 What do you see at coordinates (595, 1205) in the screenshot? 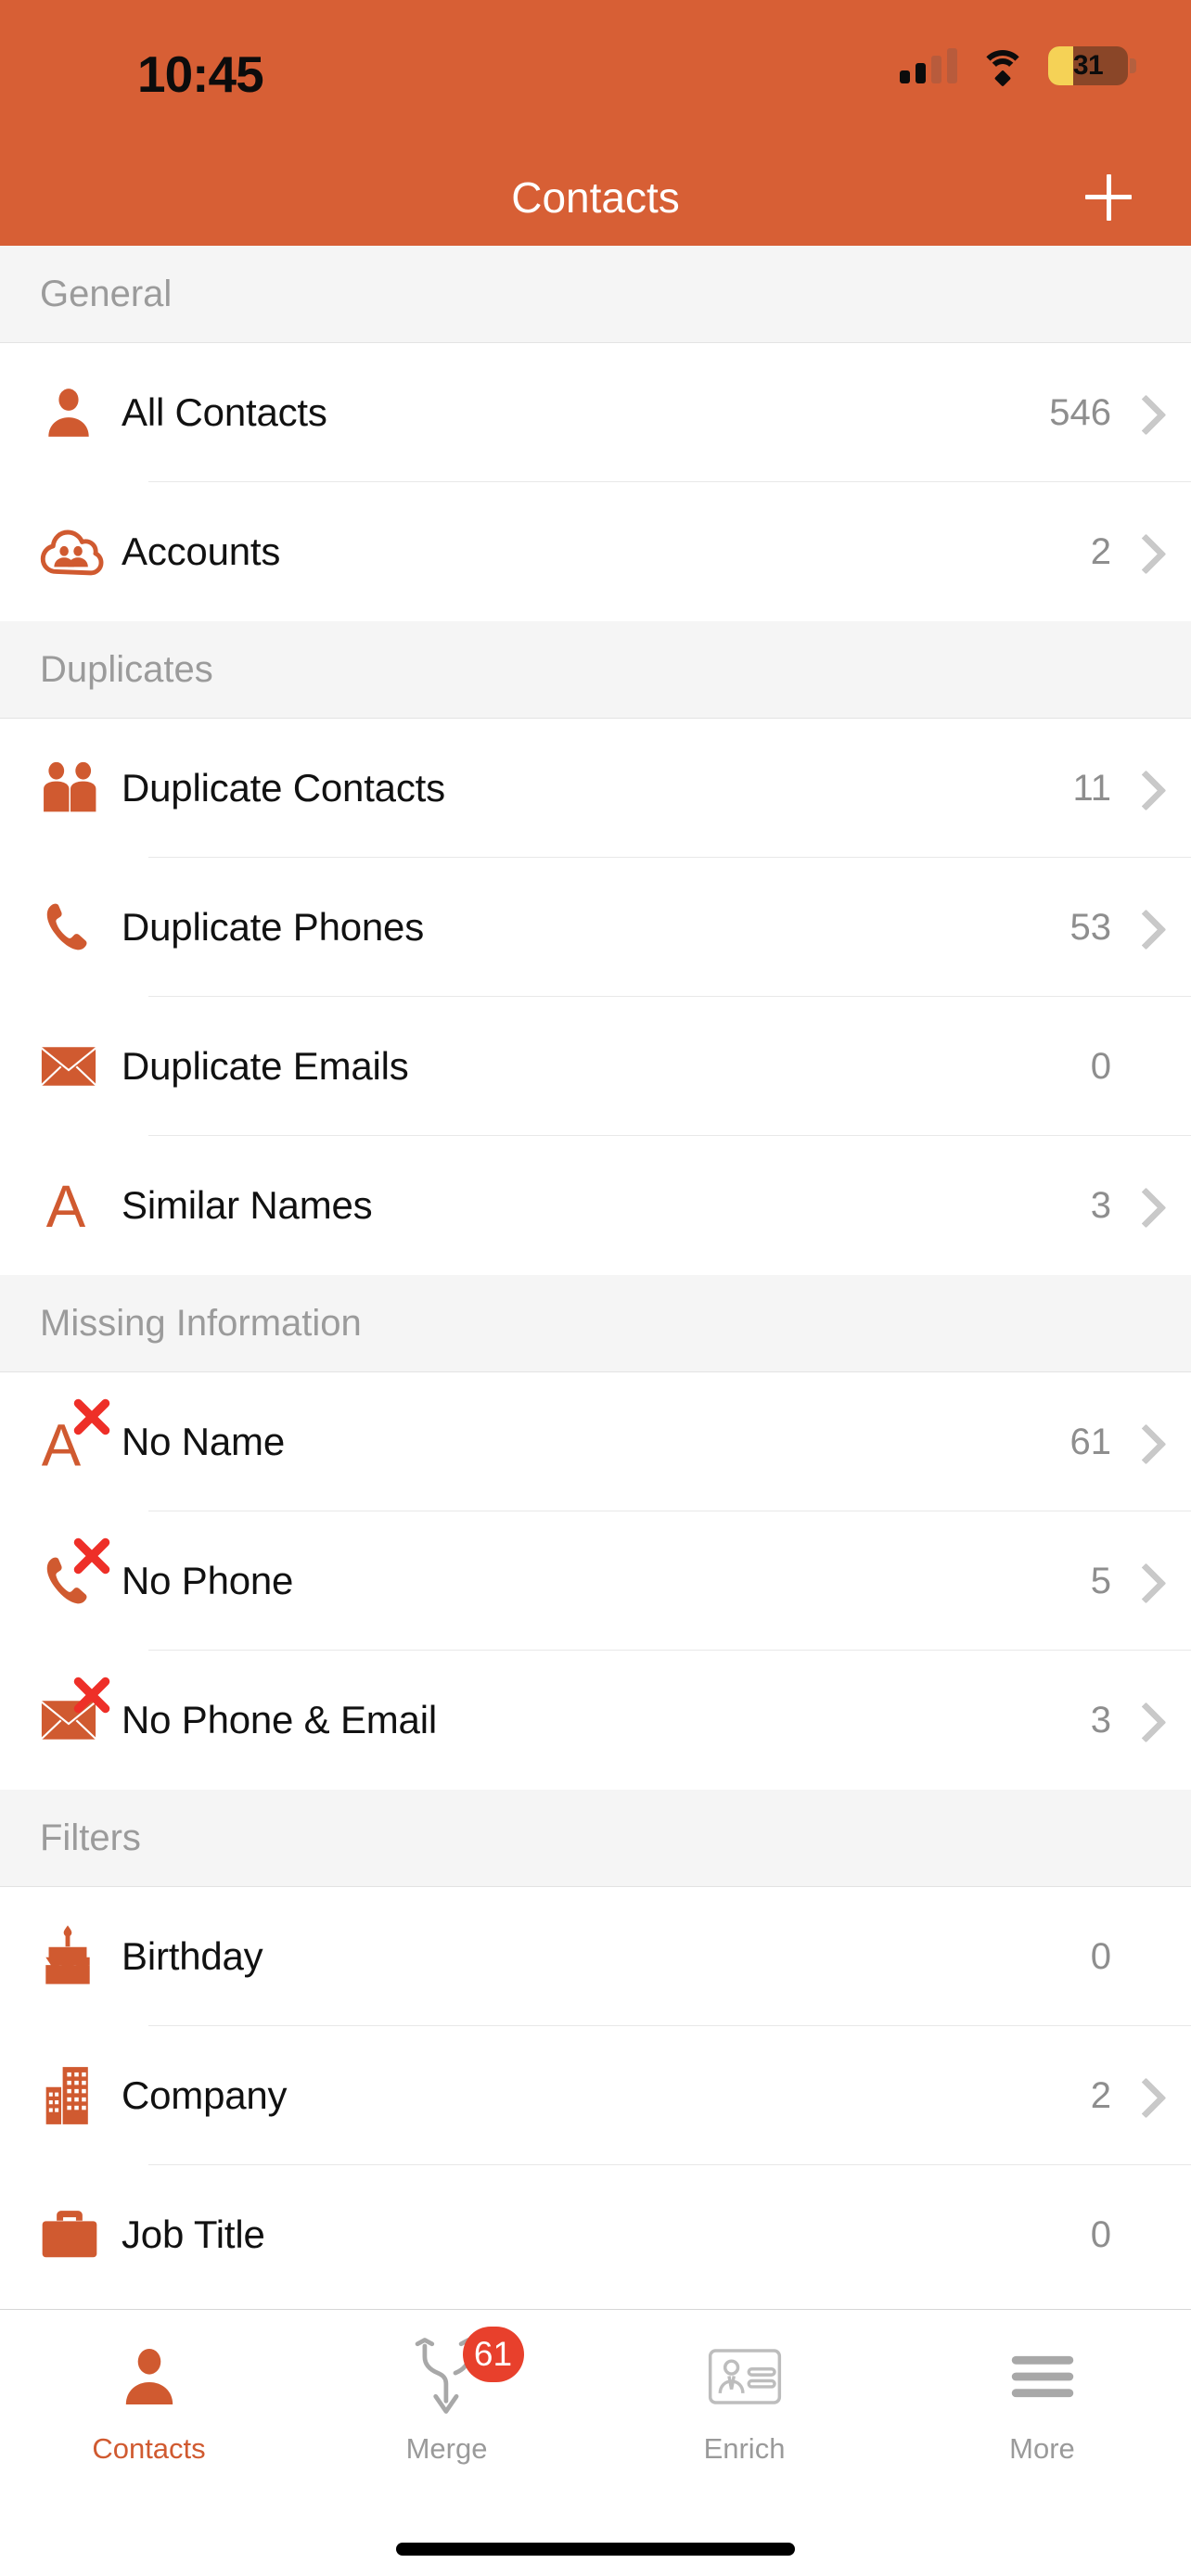
I see `list-row-similar-names: A Similar Names 3` at bounding box center [595, 1205].